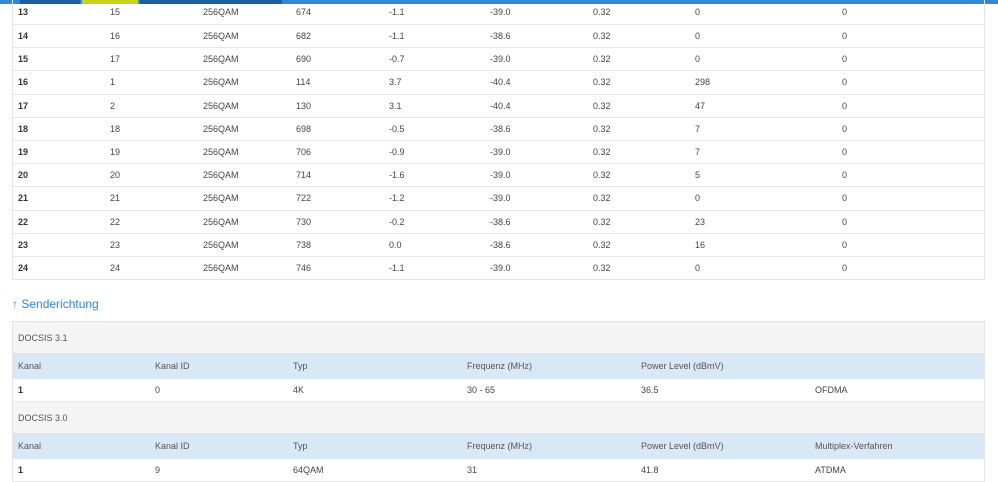 This screenshot has width=998, height=482. I want to click on column-header: Power Level (dBmV), so click(682, 446).